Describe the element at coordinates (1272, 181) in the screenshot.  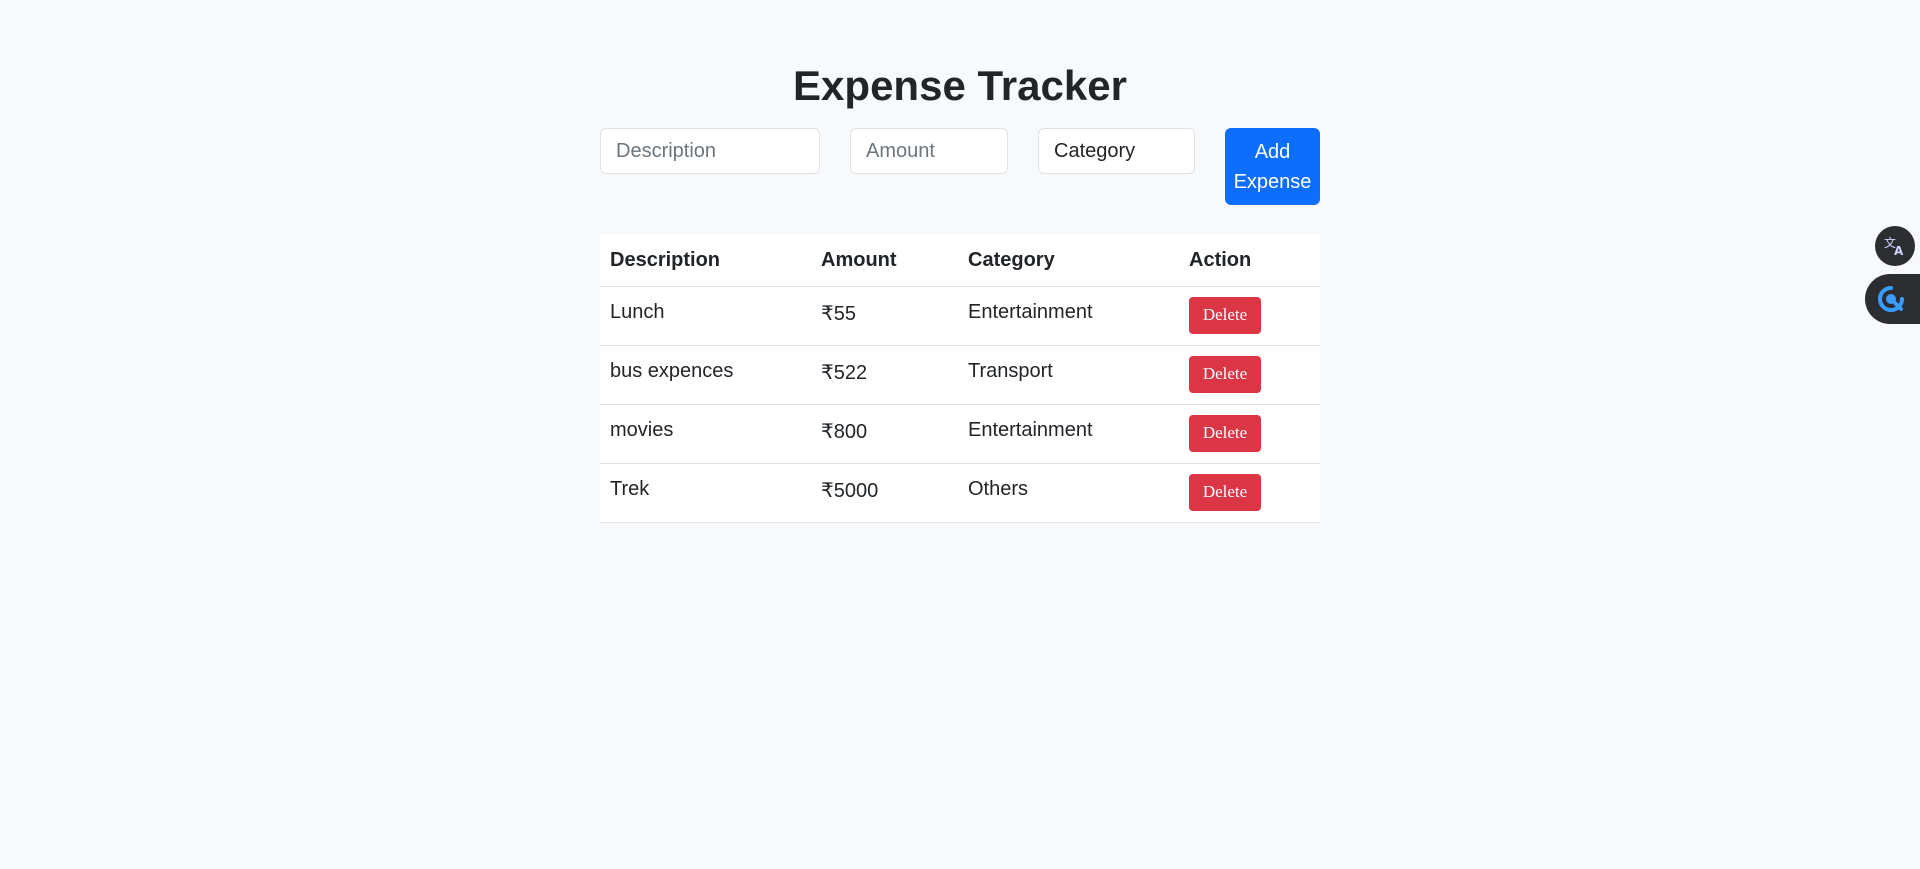
I see `add-expense-label-line2: Expense` at that location.